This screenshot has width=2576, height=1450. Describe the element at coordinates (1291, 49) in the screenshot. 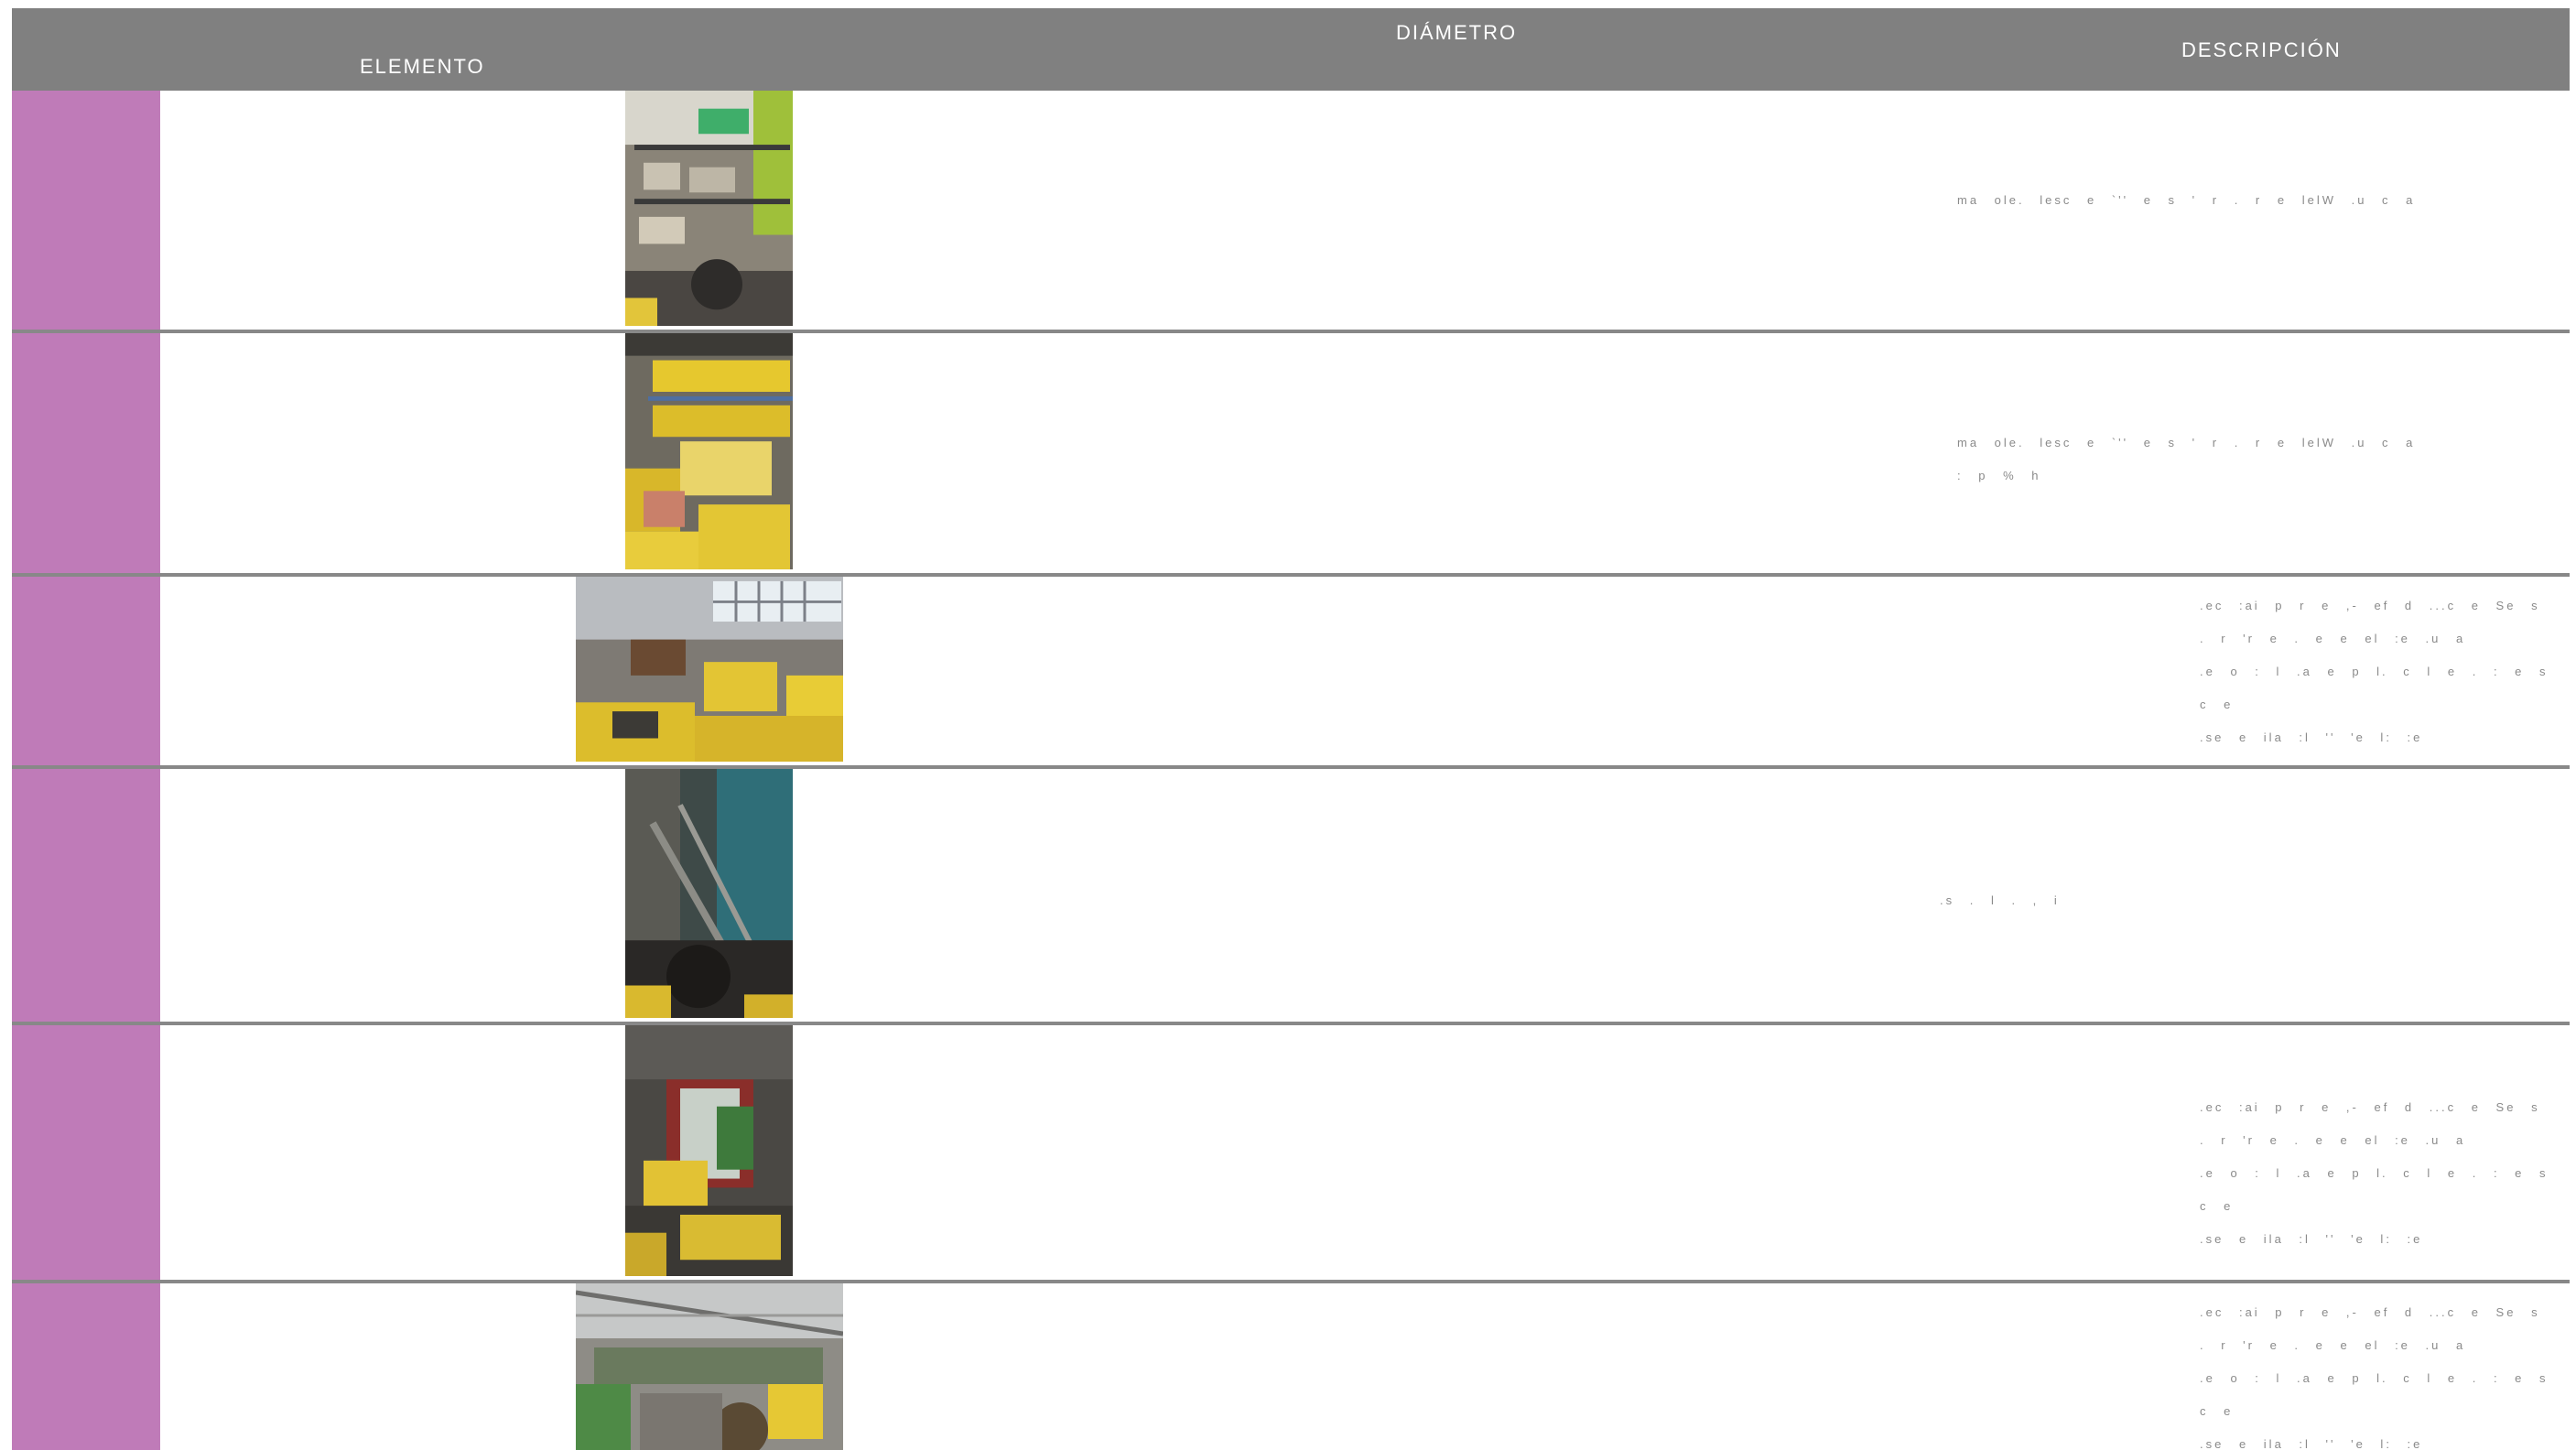

I see `table-header: ELEMENTO DIÁMETRO DESCRIPCIÓN` at that location.